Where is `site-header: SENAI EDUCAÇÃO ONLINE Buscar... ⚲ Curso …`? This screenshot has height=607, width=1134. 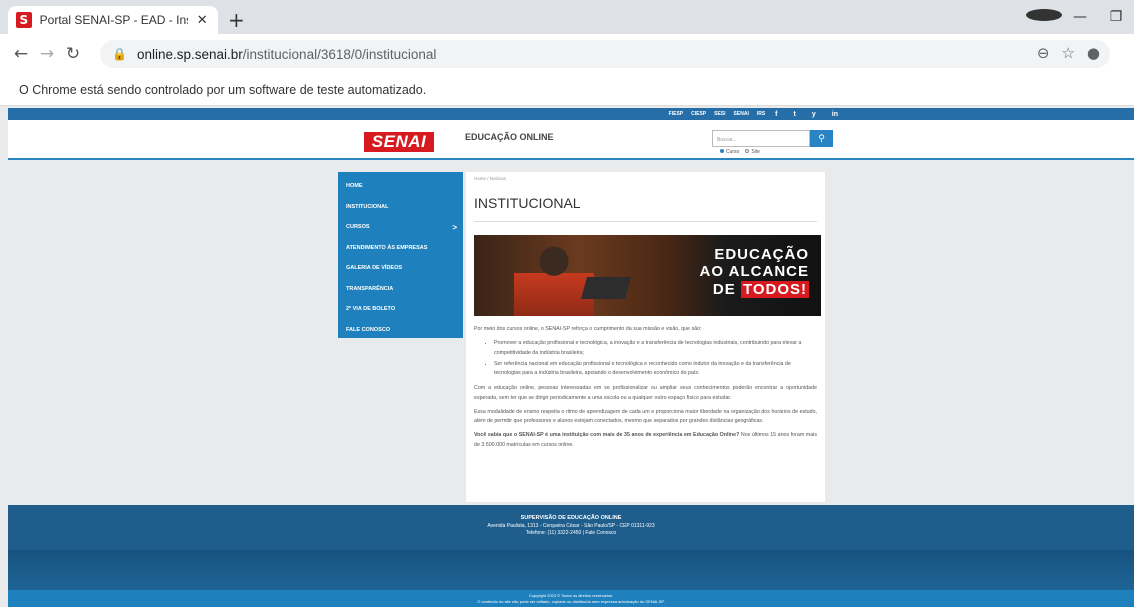 site-header: SENAI EDUCAÇÃO ONLINE Buscar... ⚲ Curso … is located at coordinates (571, 140).